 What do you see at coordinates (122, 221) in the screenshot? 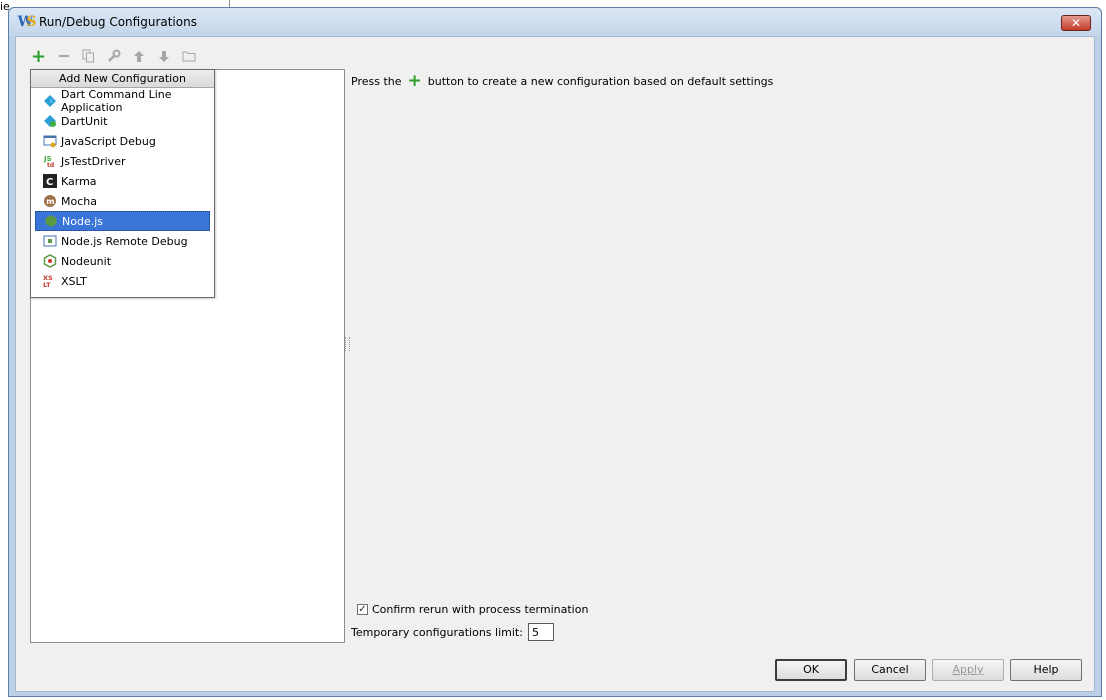
I see `config-type-nodejs: Node.js` at bounding box center [122, 221].